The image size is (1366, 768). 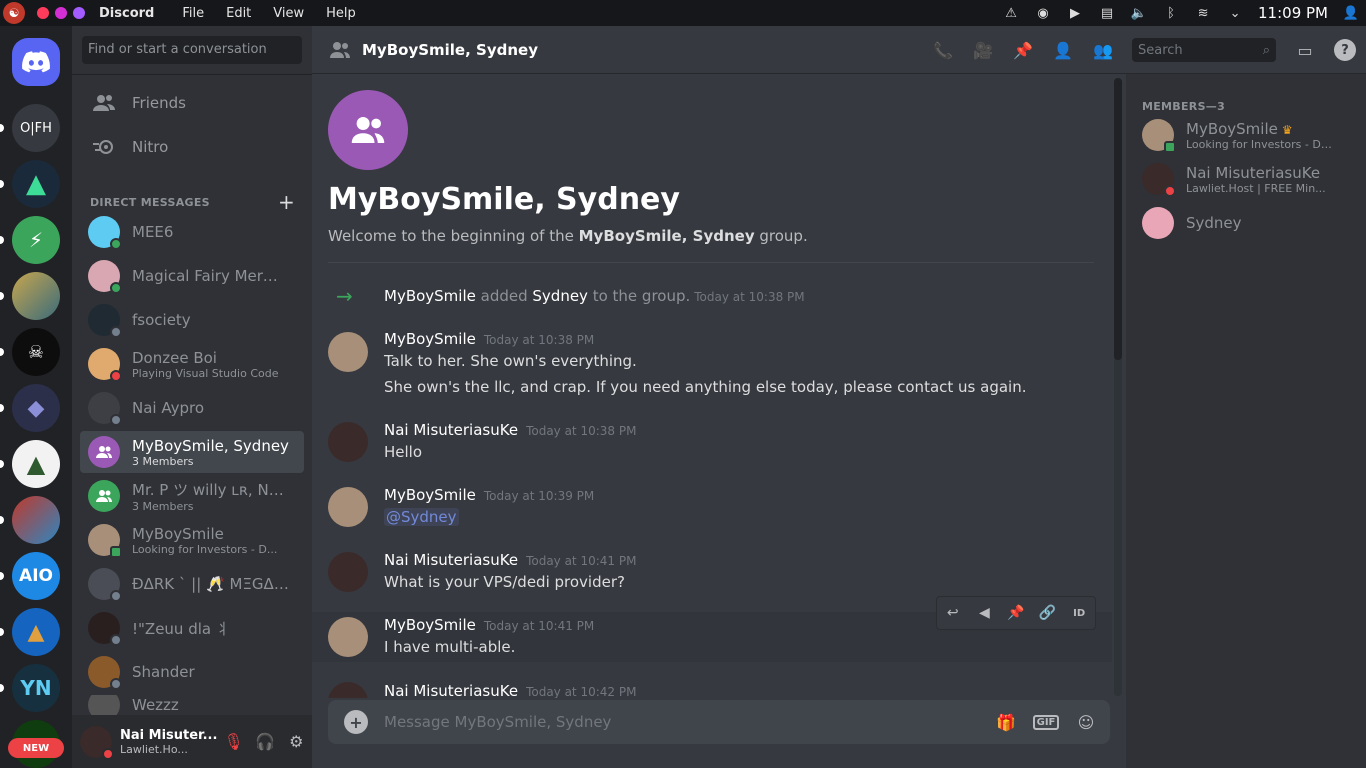 I want to click on media-play-icon: ▶, so click(x=1075, y=13).